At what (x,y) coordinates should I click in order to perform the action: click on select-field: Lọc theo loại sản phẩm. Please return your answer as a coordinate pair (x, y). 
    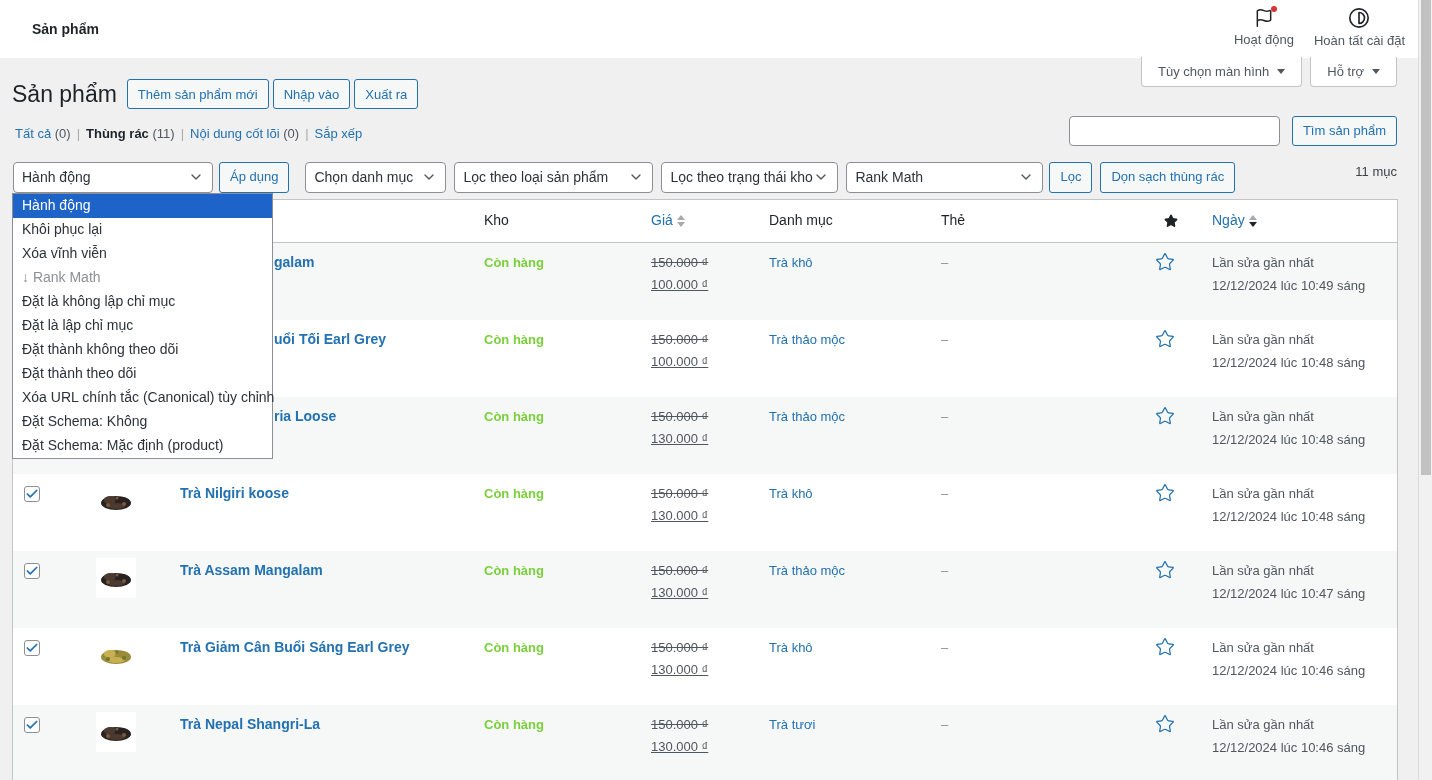
    Looking at the image, I should click on (554, 177).